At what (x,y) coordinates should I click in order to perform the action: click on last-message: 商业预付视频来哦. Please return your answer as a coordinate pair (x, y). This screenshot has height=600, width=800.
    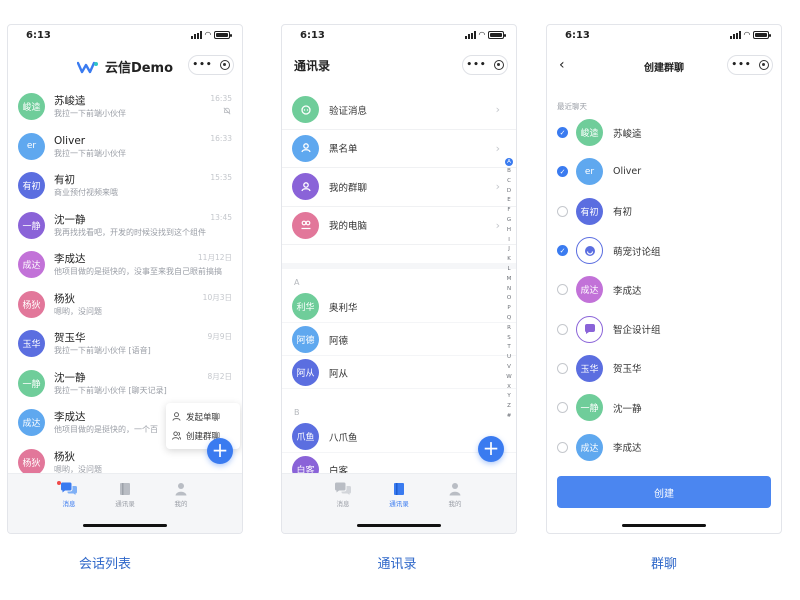
    Looking at the image, I should click on (86, 193).